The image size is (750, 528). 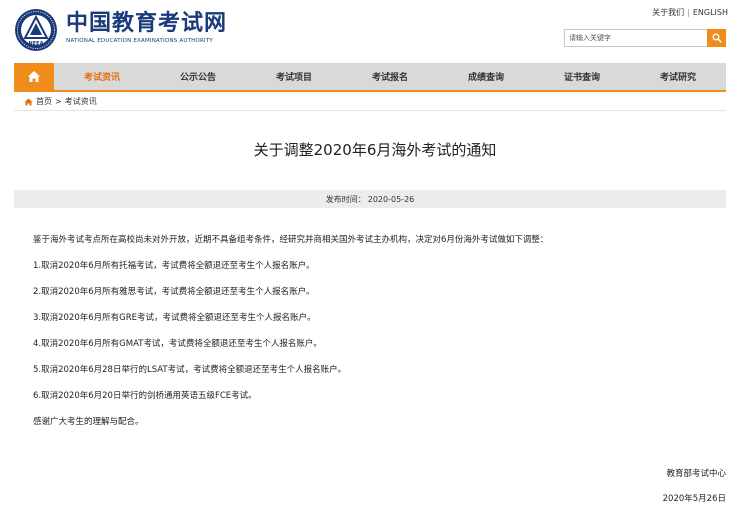 What do you see at coordinates (28, 102) in the screenshot?
I see `home-small-icon` at bounding box center [28, 102].